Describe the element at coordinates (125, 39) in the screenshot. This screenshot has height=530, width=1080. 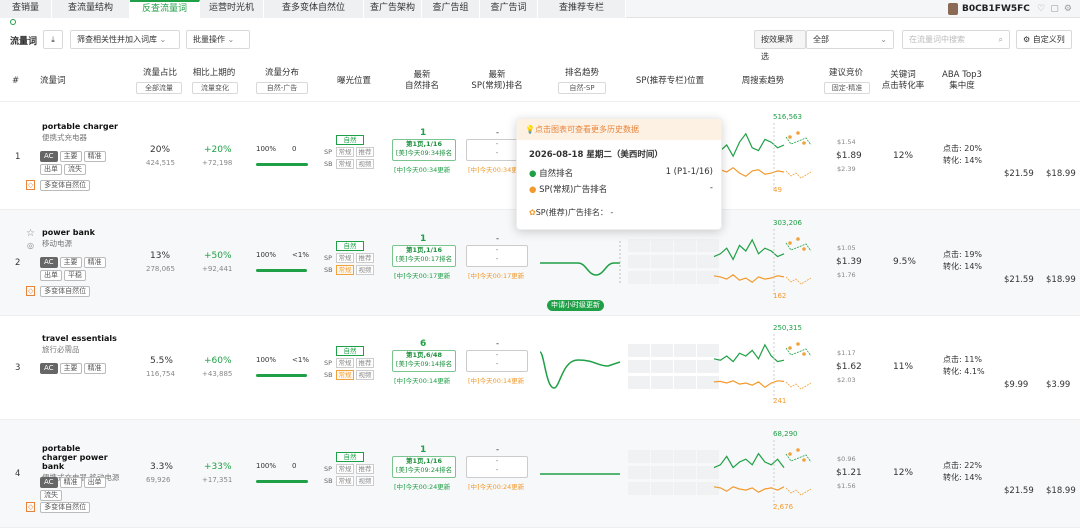
I see `filter-relevance-dropdown: 筛查相关性并加入词库 ⌄` at that location.